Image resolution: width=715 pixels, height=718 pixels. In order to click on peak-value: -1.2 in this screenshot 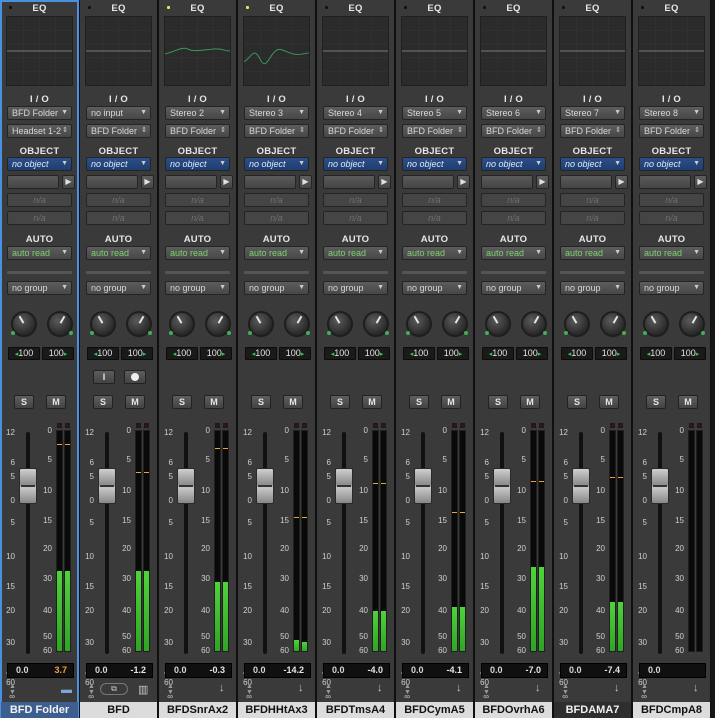, I will do `click(138, 670)`.